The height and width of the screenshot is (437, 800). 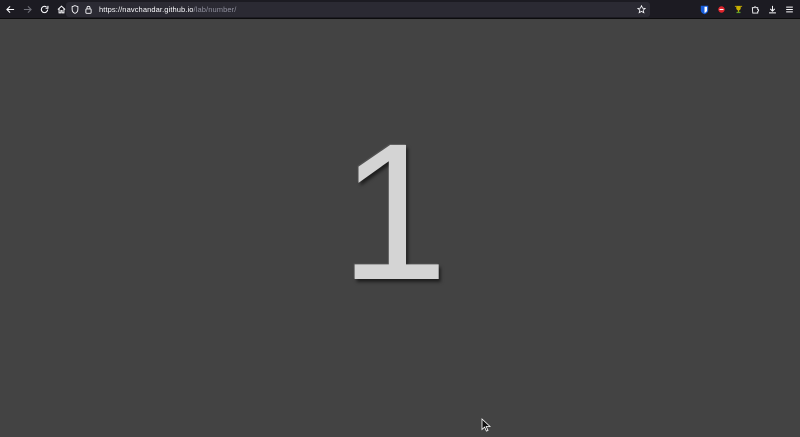 What do you see at coordinates (61, 8) in the screenshot?
I see `home-icon` at bounding box center [61, 8].